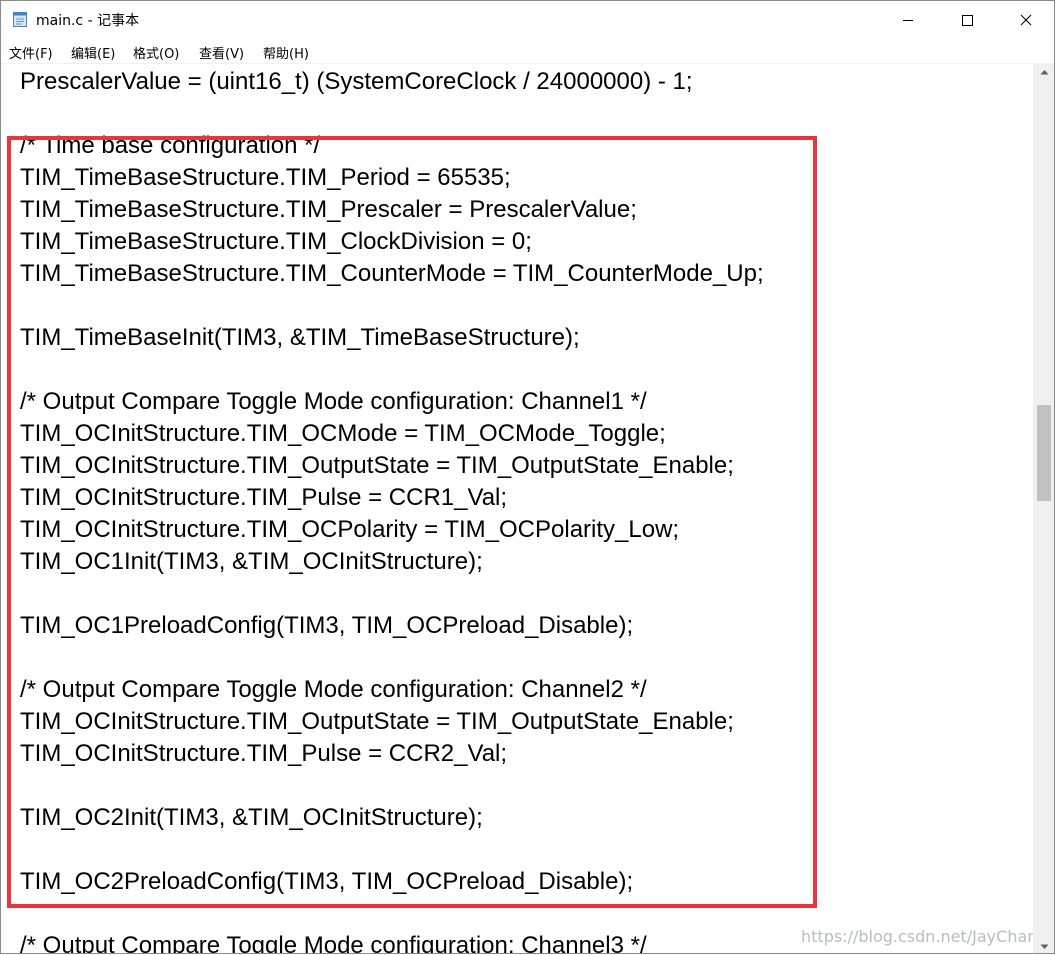 The height and width of the screenshot is (955, 1056). What do you see at coordinates (1044, 453) in the screenshot?
I see `scrollbar-thumb` at bounding box center [1044, 453].